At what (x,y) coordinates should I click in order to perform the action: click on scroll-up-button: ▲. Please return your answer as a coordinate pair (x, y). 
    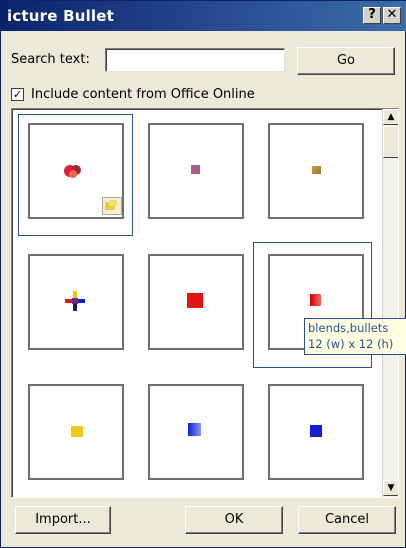
    Looking at the image, I should click on (390, 117).